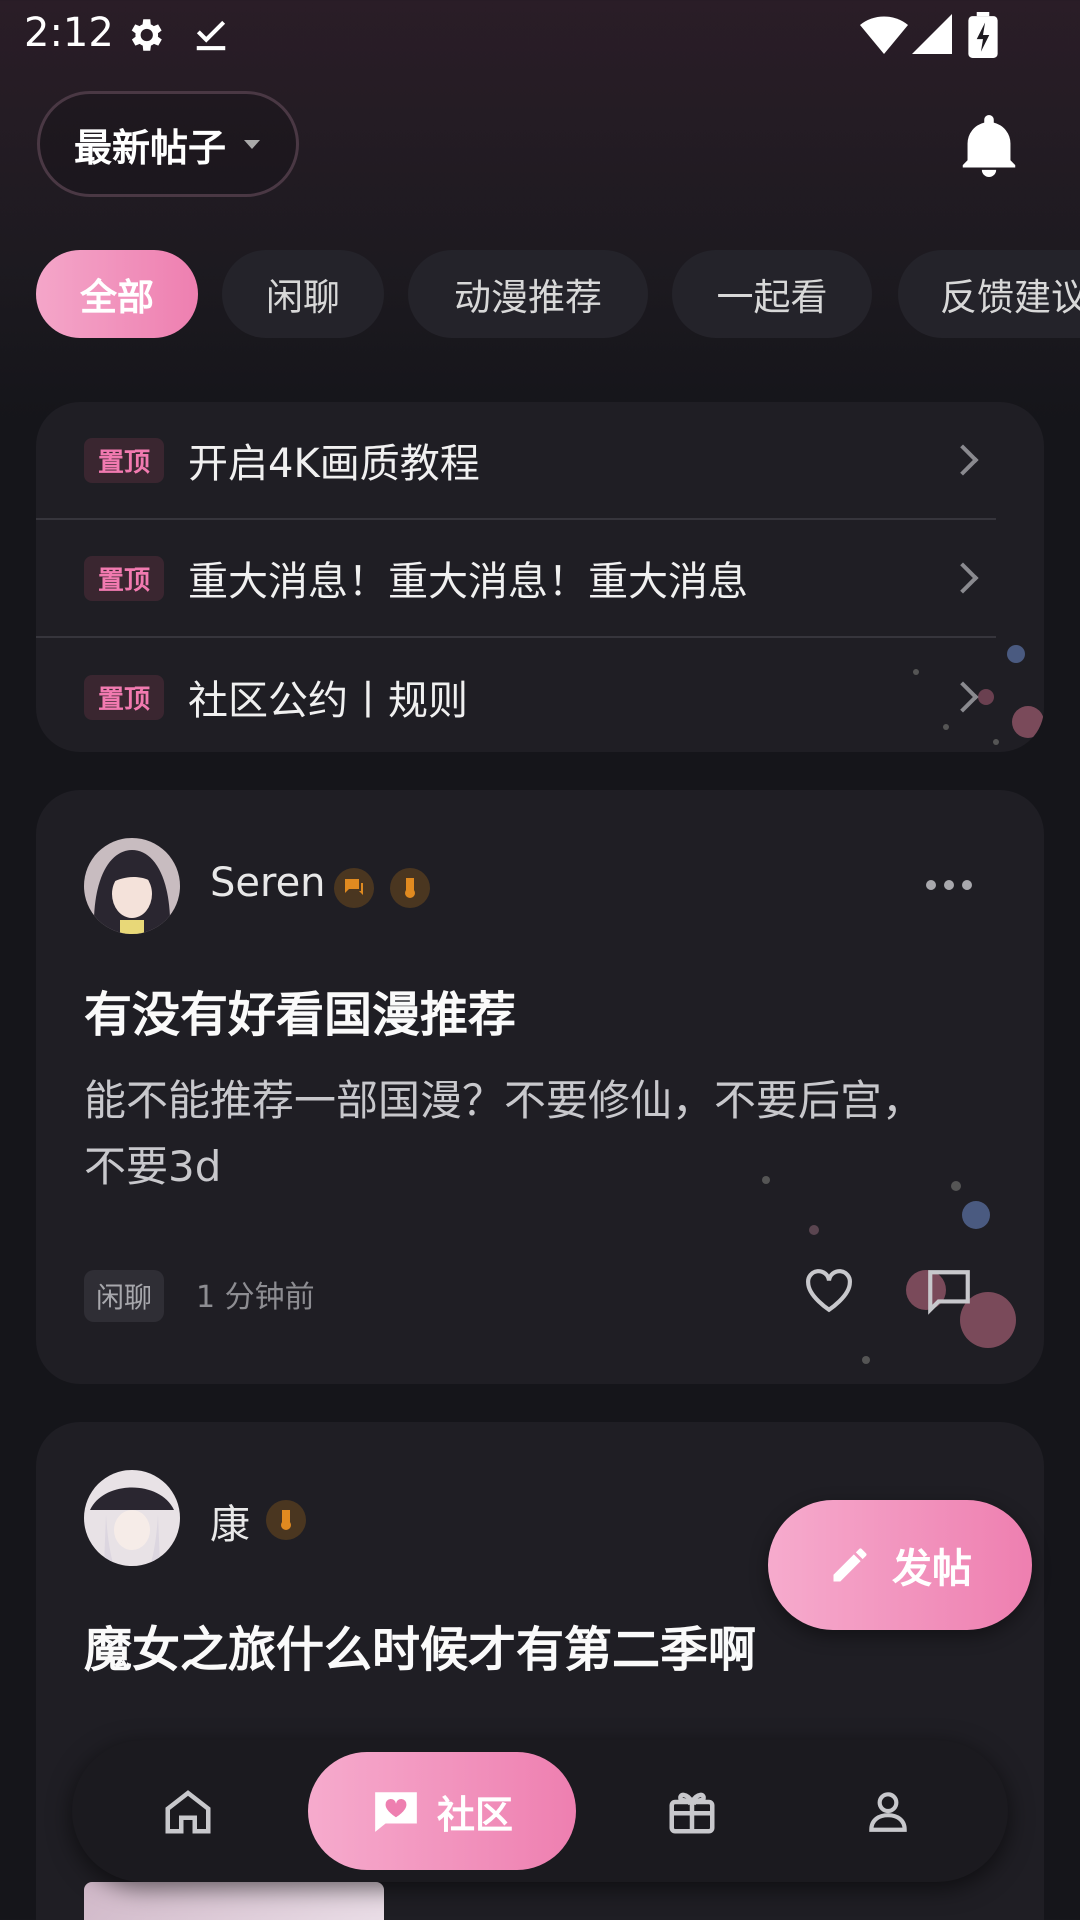 This screenshot has height=1920, width=1080. Describe the element at coordinates (211, 35) in the screenshot. I see `download-done-icon` at that location.